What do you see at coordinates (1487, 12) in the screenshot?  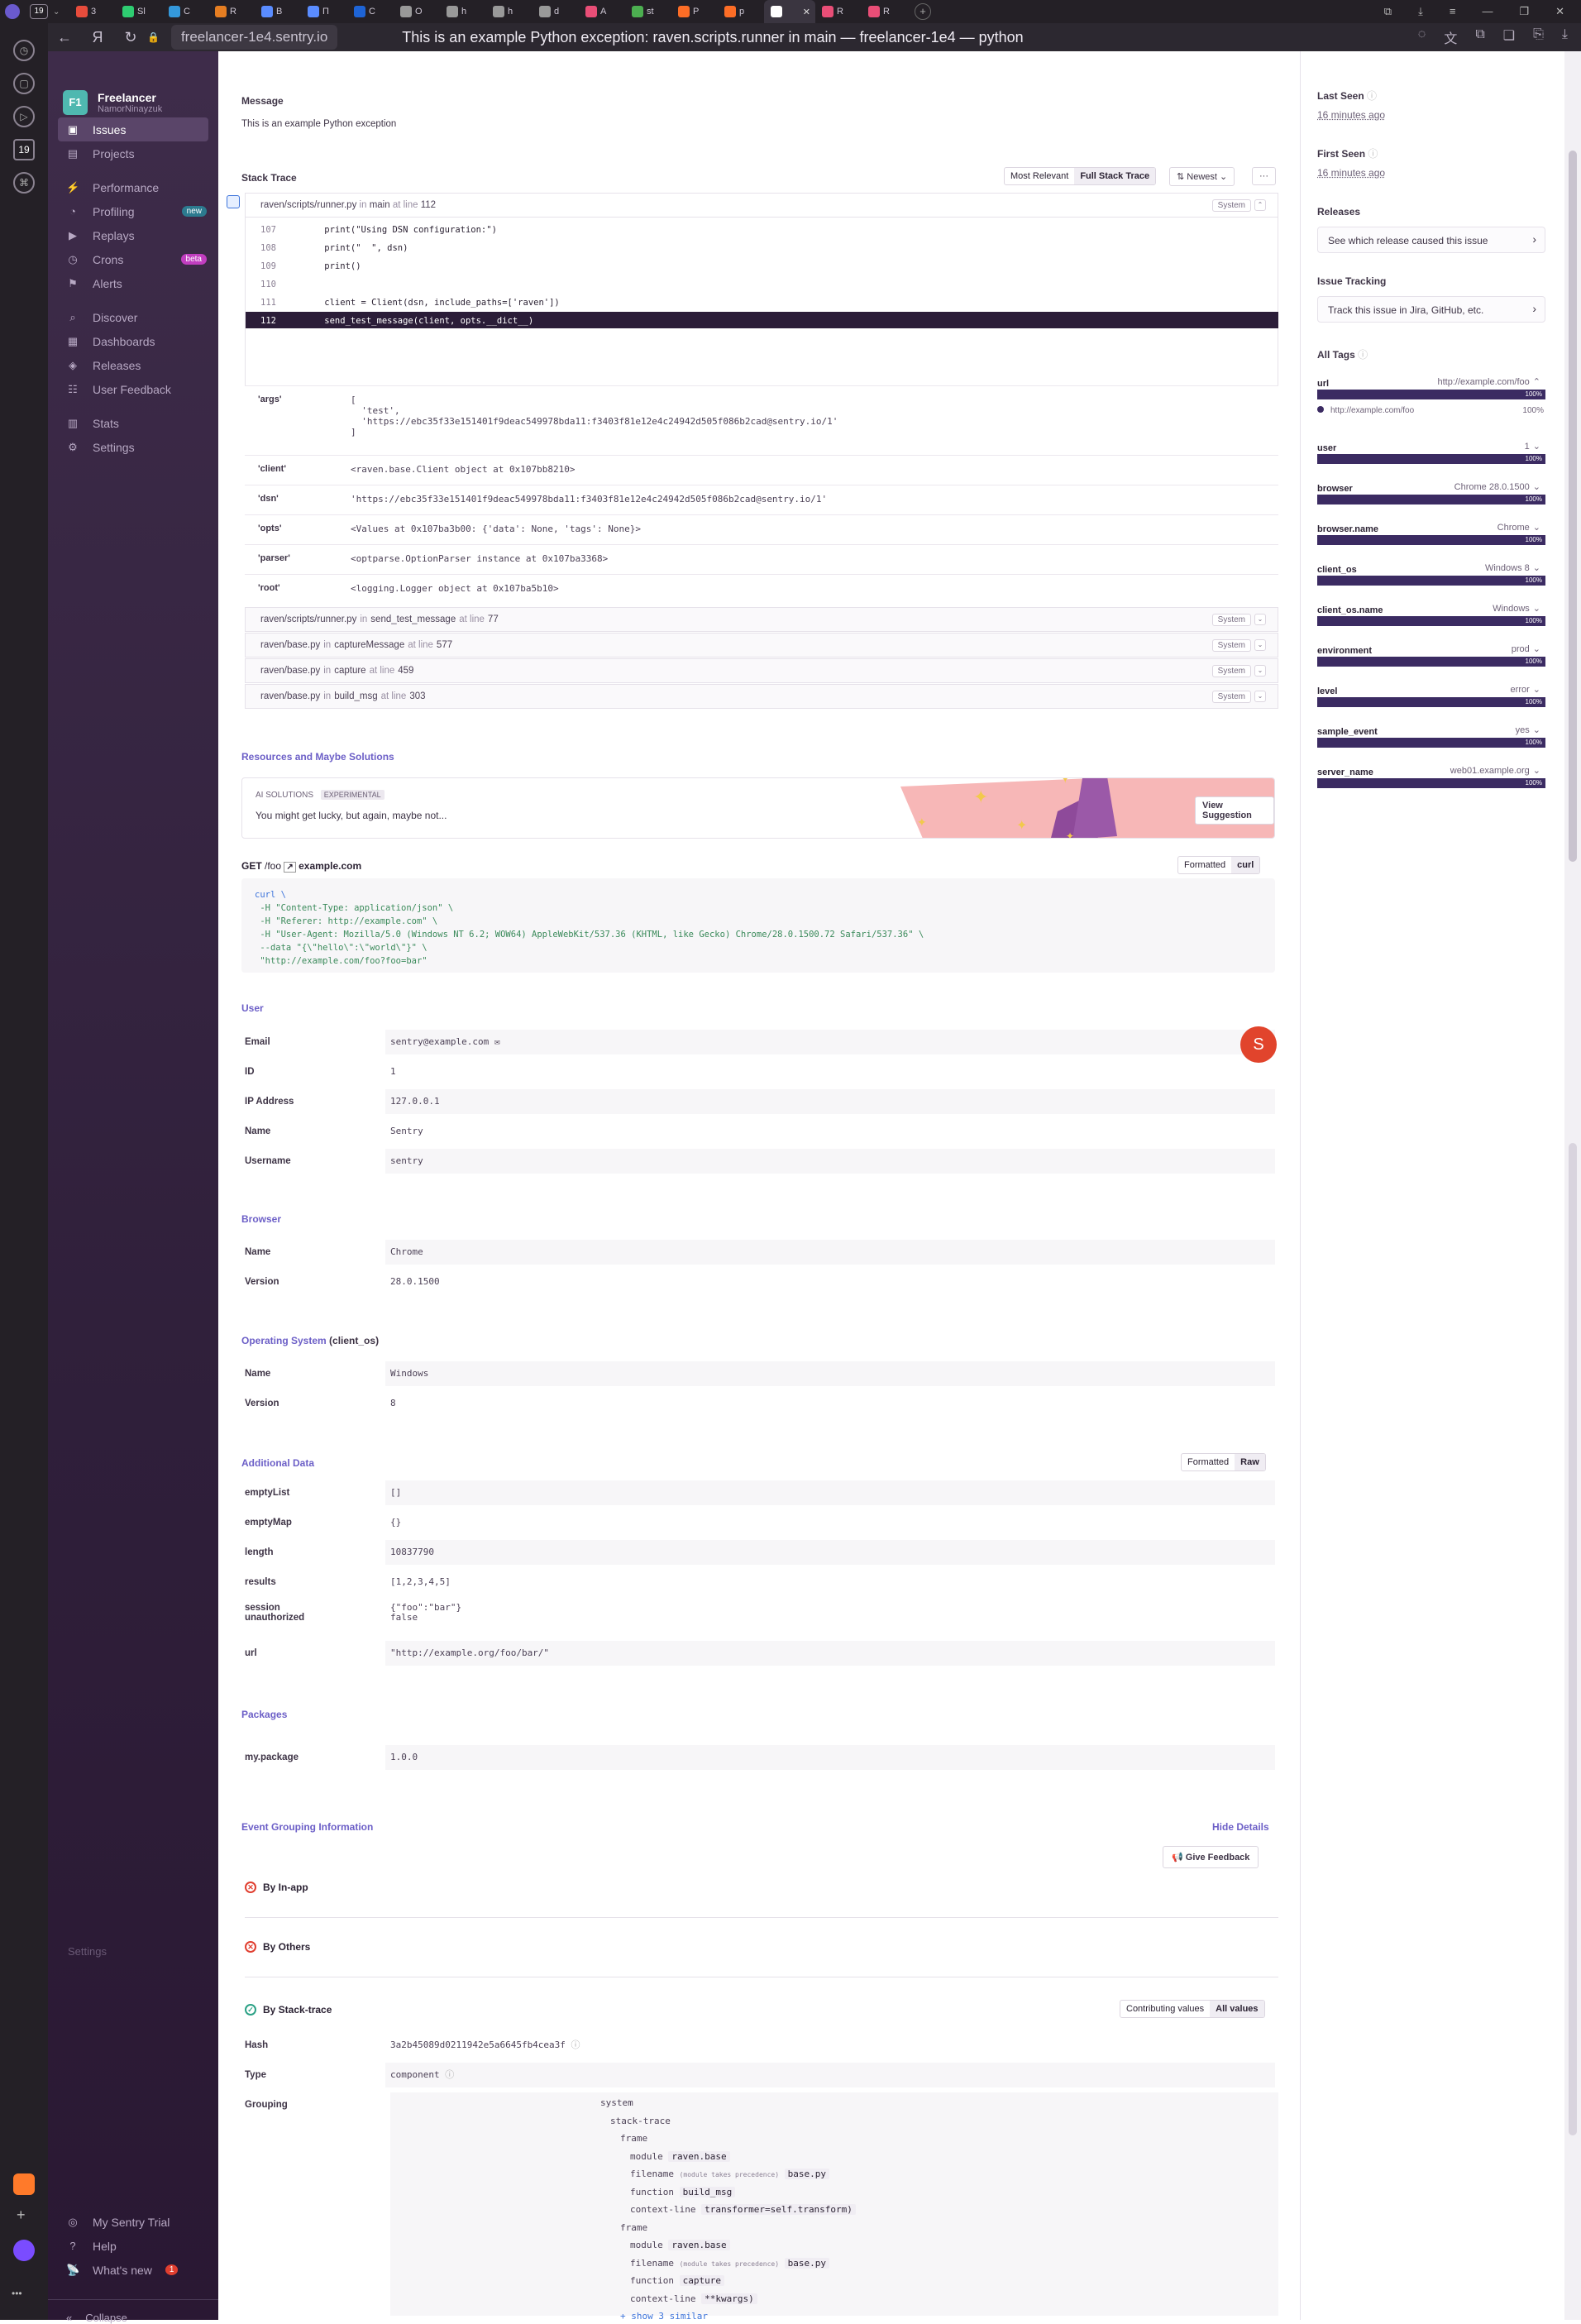 I see `minimize-icon: —` at bounding box center [1487, 12].